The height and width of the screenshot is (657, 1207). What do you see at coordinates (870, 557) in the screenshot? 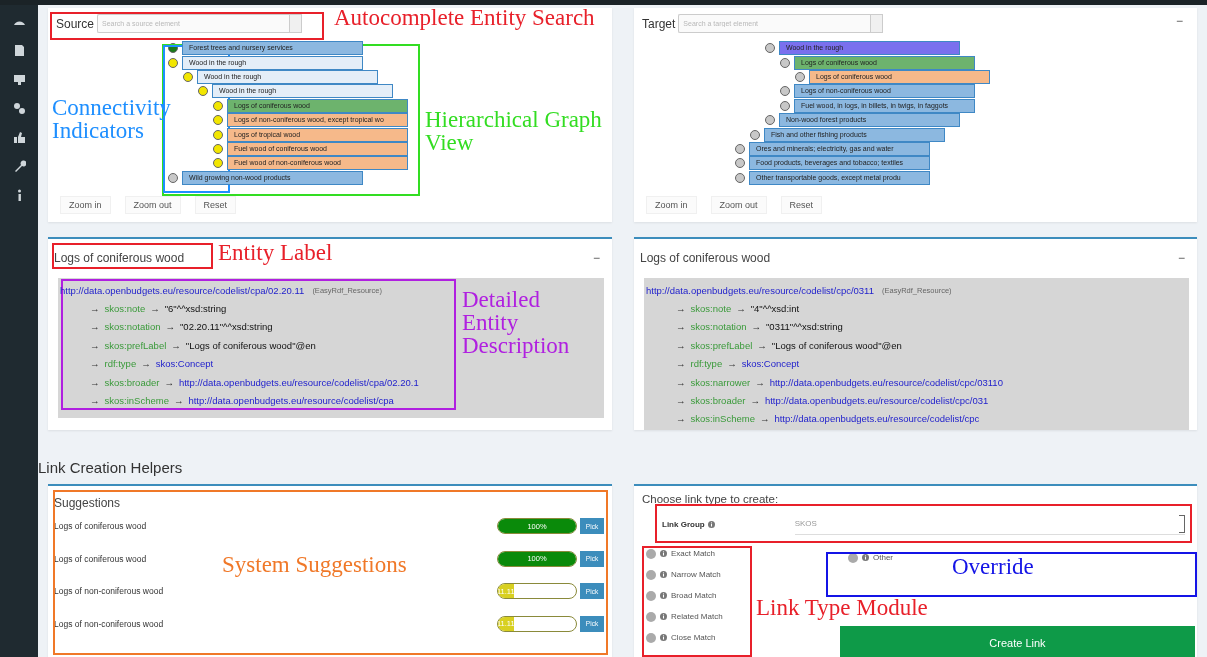
I see `link-type-option: Other` at bounding box center [870, 557].